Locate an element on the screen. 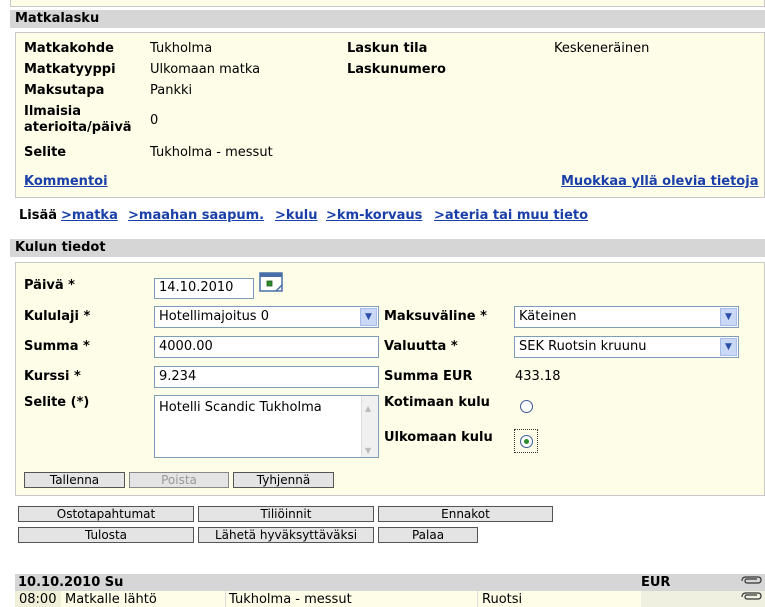 The image size is (765, 607). matkakohde-value: Tukholma is located at coordinates (181, 48).